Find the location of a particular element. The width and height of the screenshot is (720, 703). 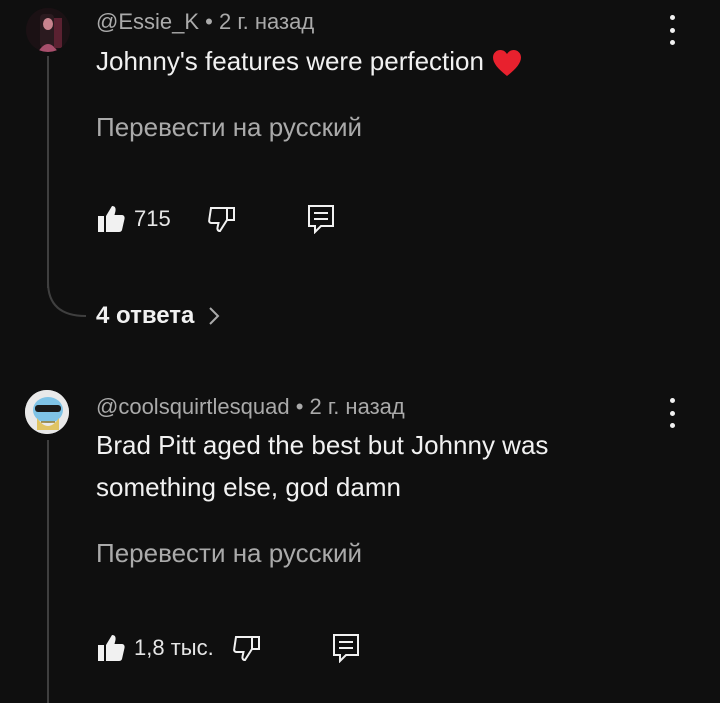

replies-toggle: 4 ответа is located at coordinates (160, 316).